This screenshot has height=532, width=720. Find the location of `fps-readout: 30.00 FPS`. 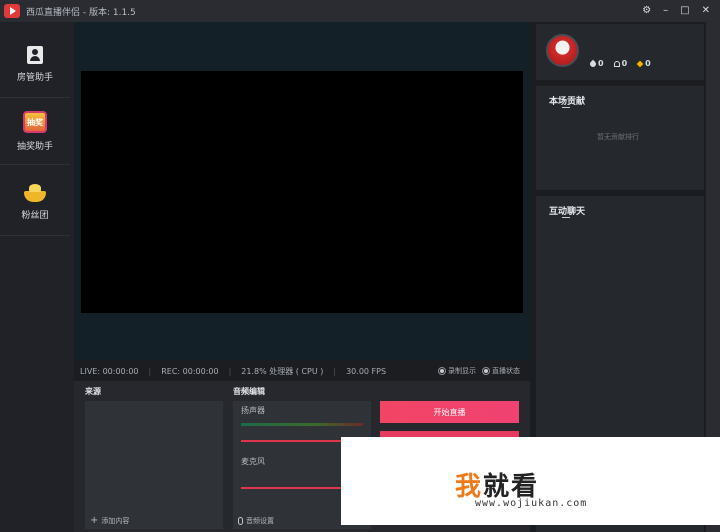

fps-readout: 30.00 FPS is located at coordinates (366, 371).